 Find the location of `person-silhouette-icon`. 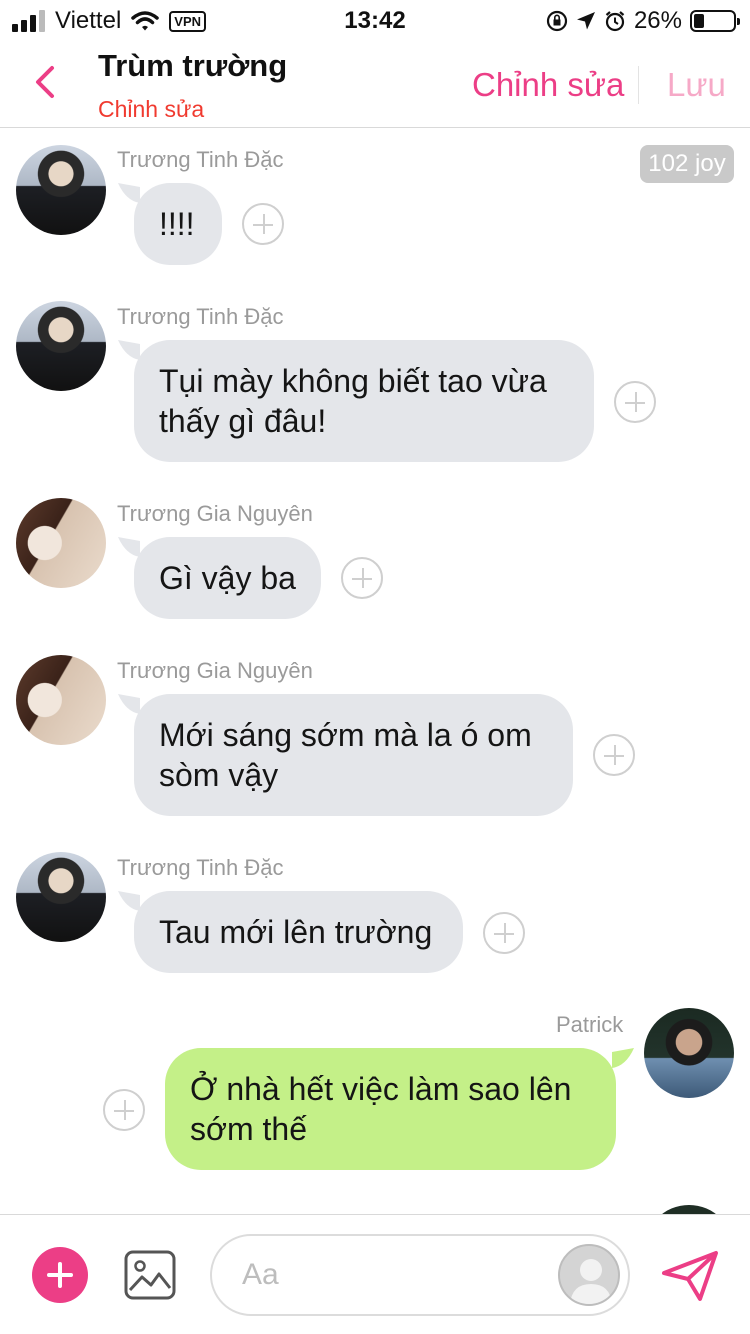

person-silhouette-icon is located at coordinates (591, 1281).